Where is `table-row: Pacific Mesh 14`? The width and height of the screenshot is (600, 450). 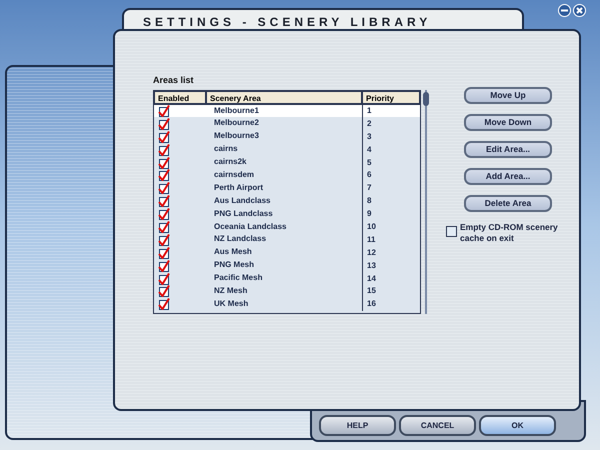
table-row: Pacific Mesh 14 is located at coordinates (287, 278).